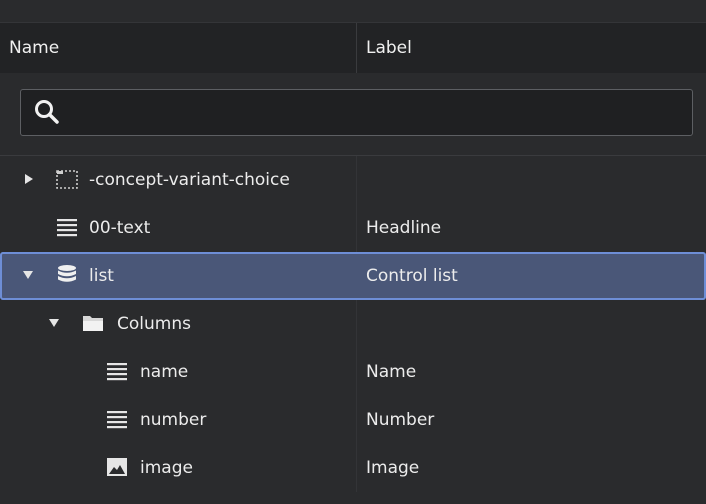  What do you see at coordinates (353, 420) in the screenshot?
I see `tree-row-number-column: number Number` at bounding box center [353, 420].